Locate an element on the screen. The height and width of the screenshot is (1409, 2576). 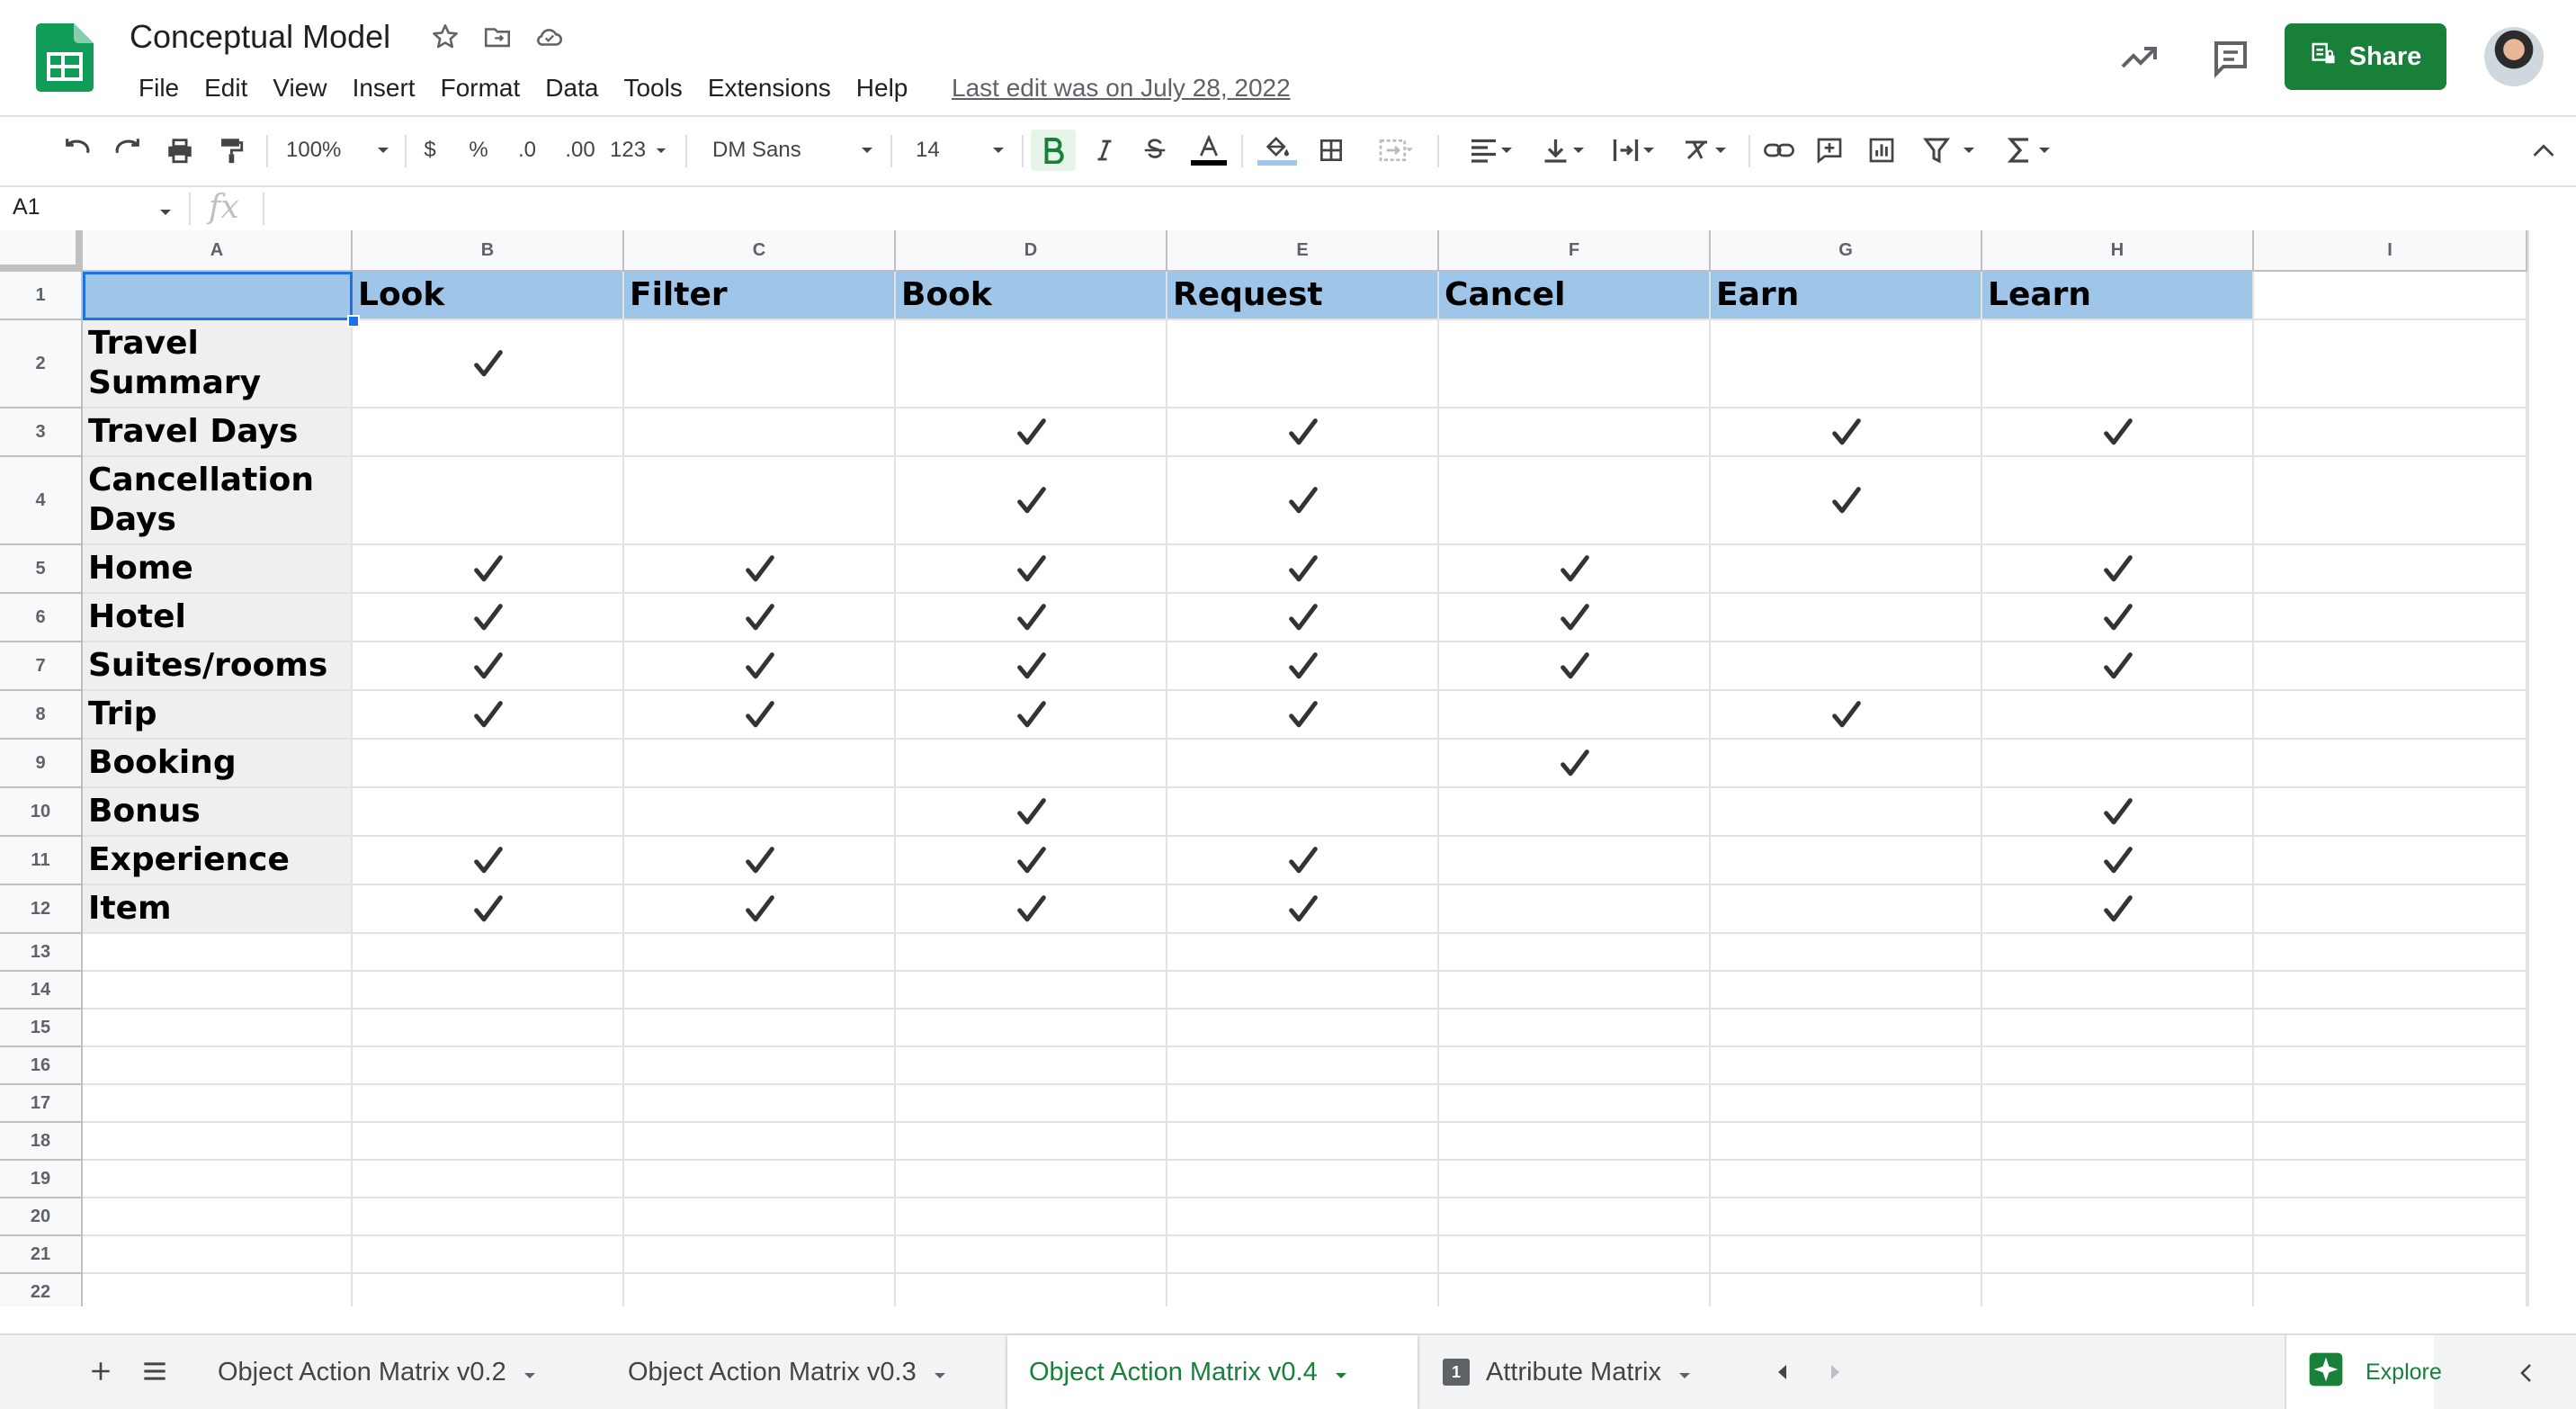
row-header-5: 5 is located at coordinates (41, 569).